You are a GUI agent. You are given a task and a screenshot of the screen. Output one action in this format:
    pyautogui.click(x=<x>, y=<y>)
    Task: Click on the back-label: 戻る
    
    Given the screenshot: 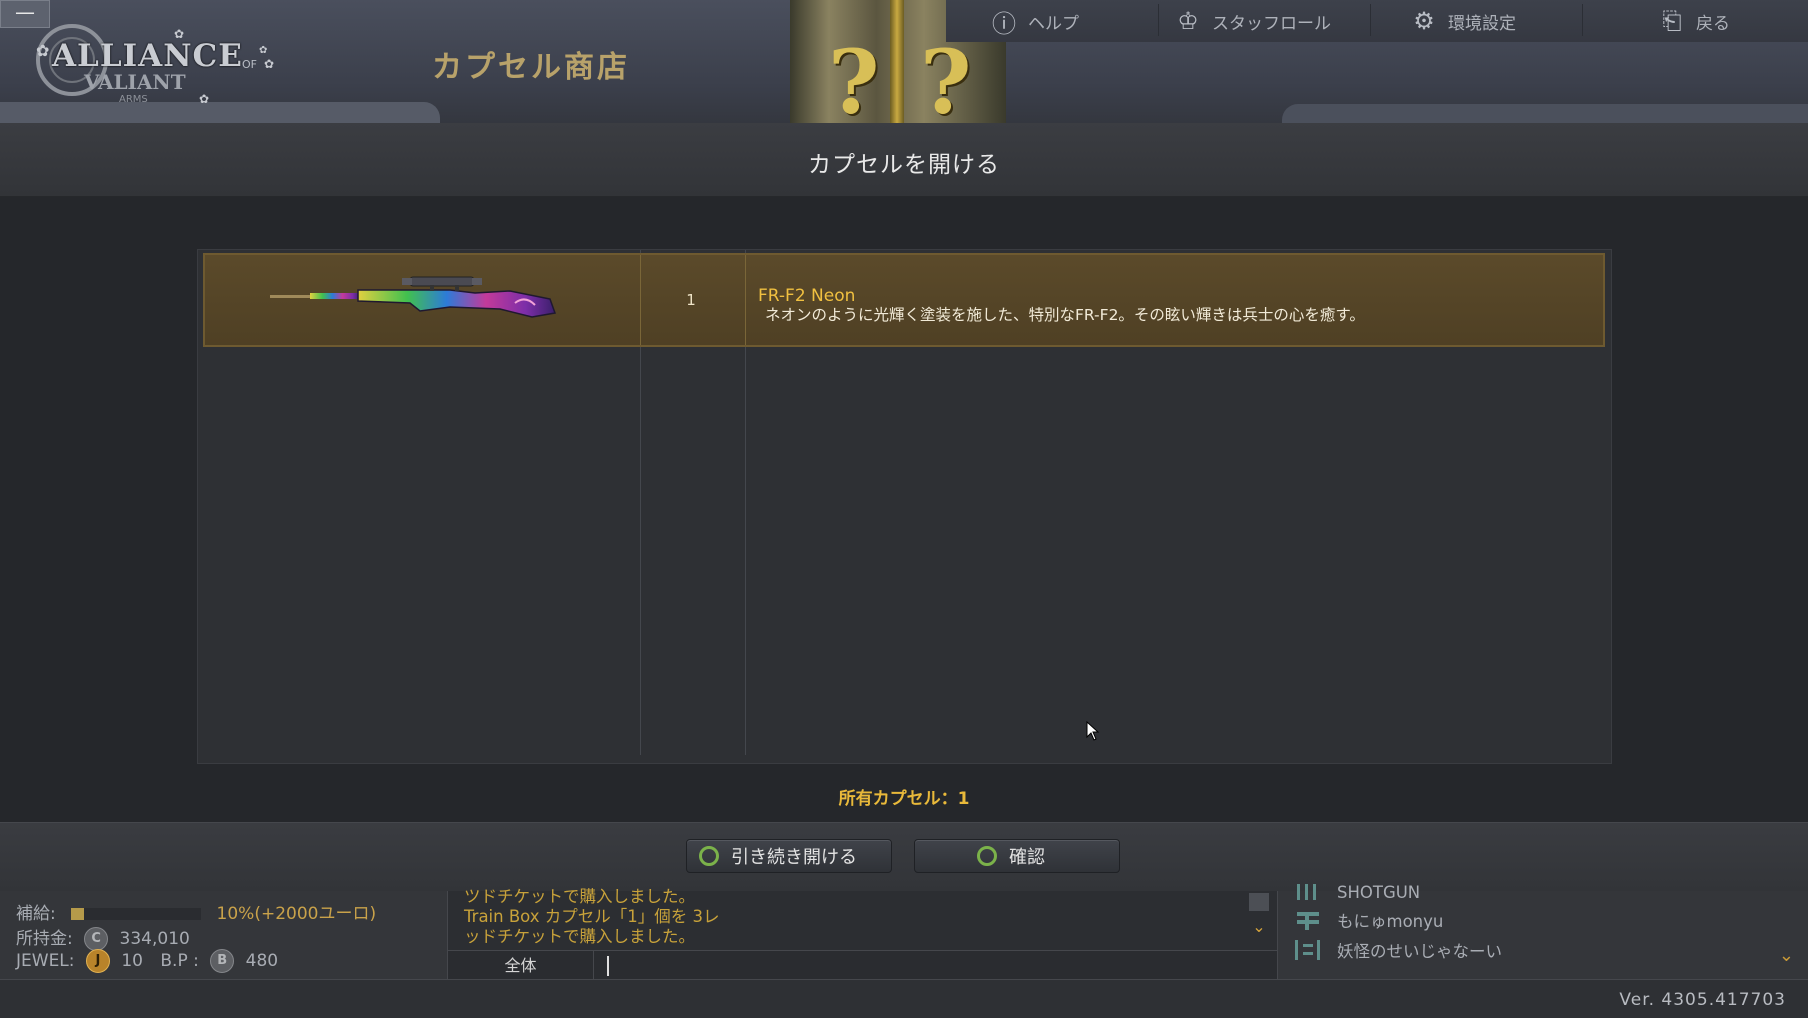 What is the action you would take?
    pyautogui.click(x=1713, y=23)
    